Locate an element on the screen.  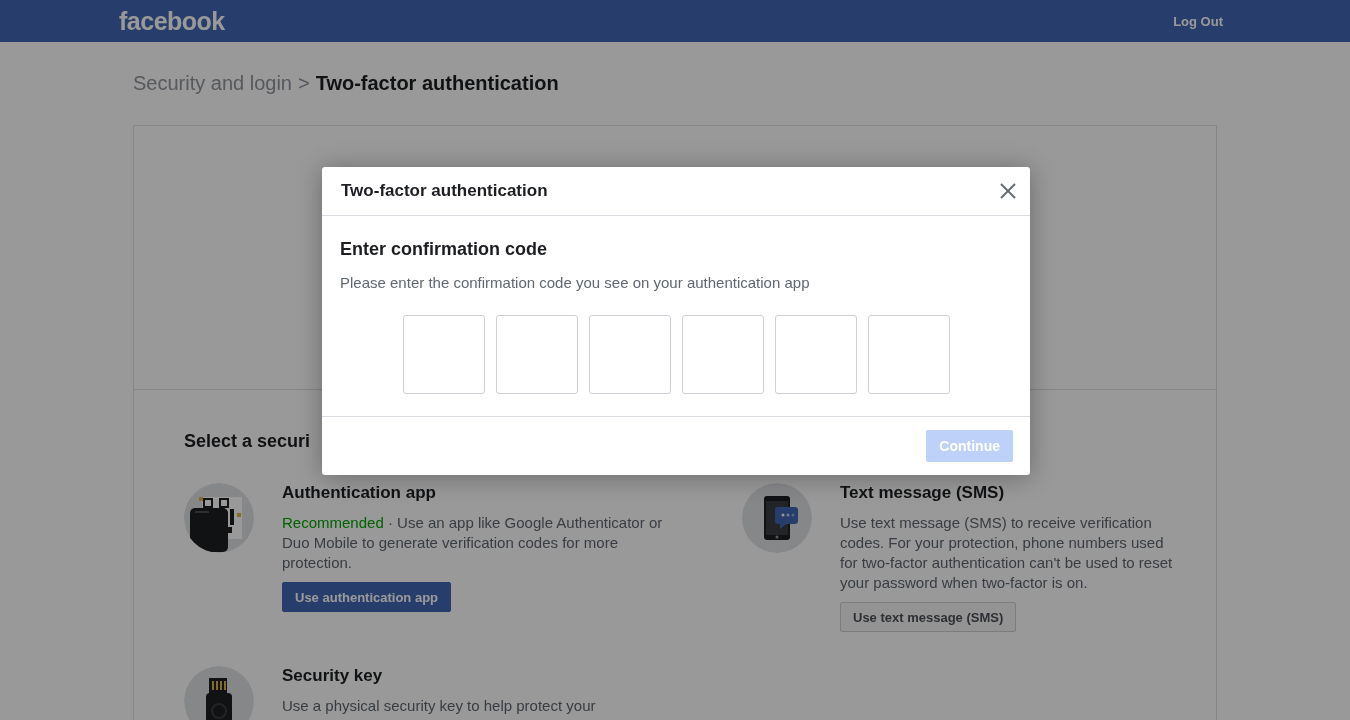
method-button: Use text message (SMS) is located at coordinates (928, 617).